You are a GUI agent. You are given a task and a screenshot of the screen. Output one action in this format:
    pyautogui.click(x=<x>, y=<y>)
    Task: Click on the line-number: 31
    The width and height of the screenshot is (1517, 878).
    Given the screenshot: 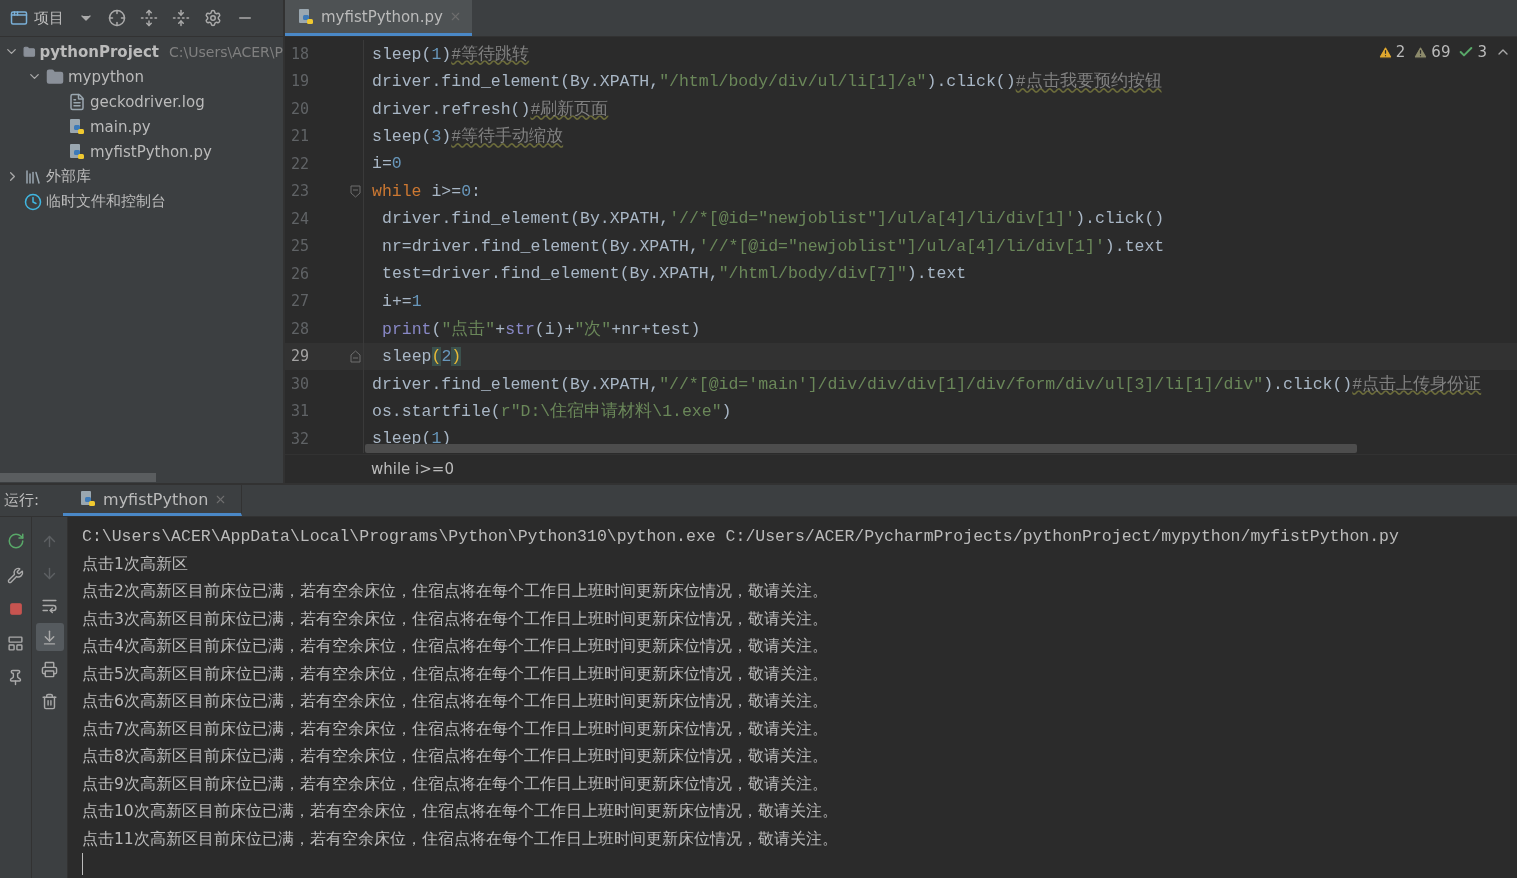 What is the action you would take?
    pyautogui.click(x=300, y=411)
    